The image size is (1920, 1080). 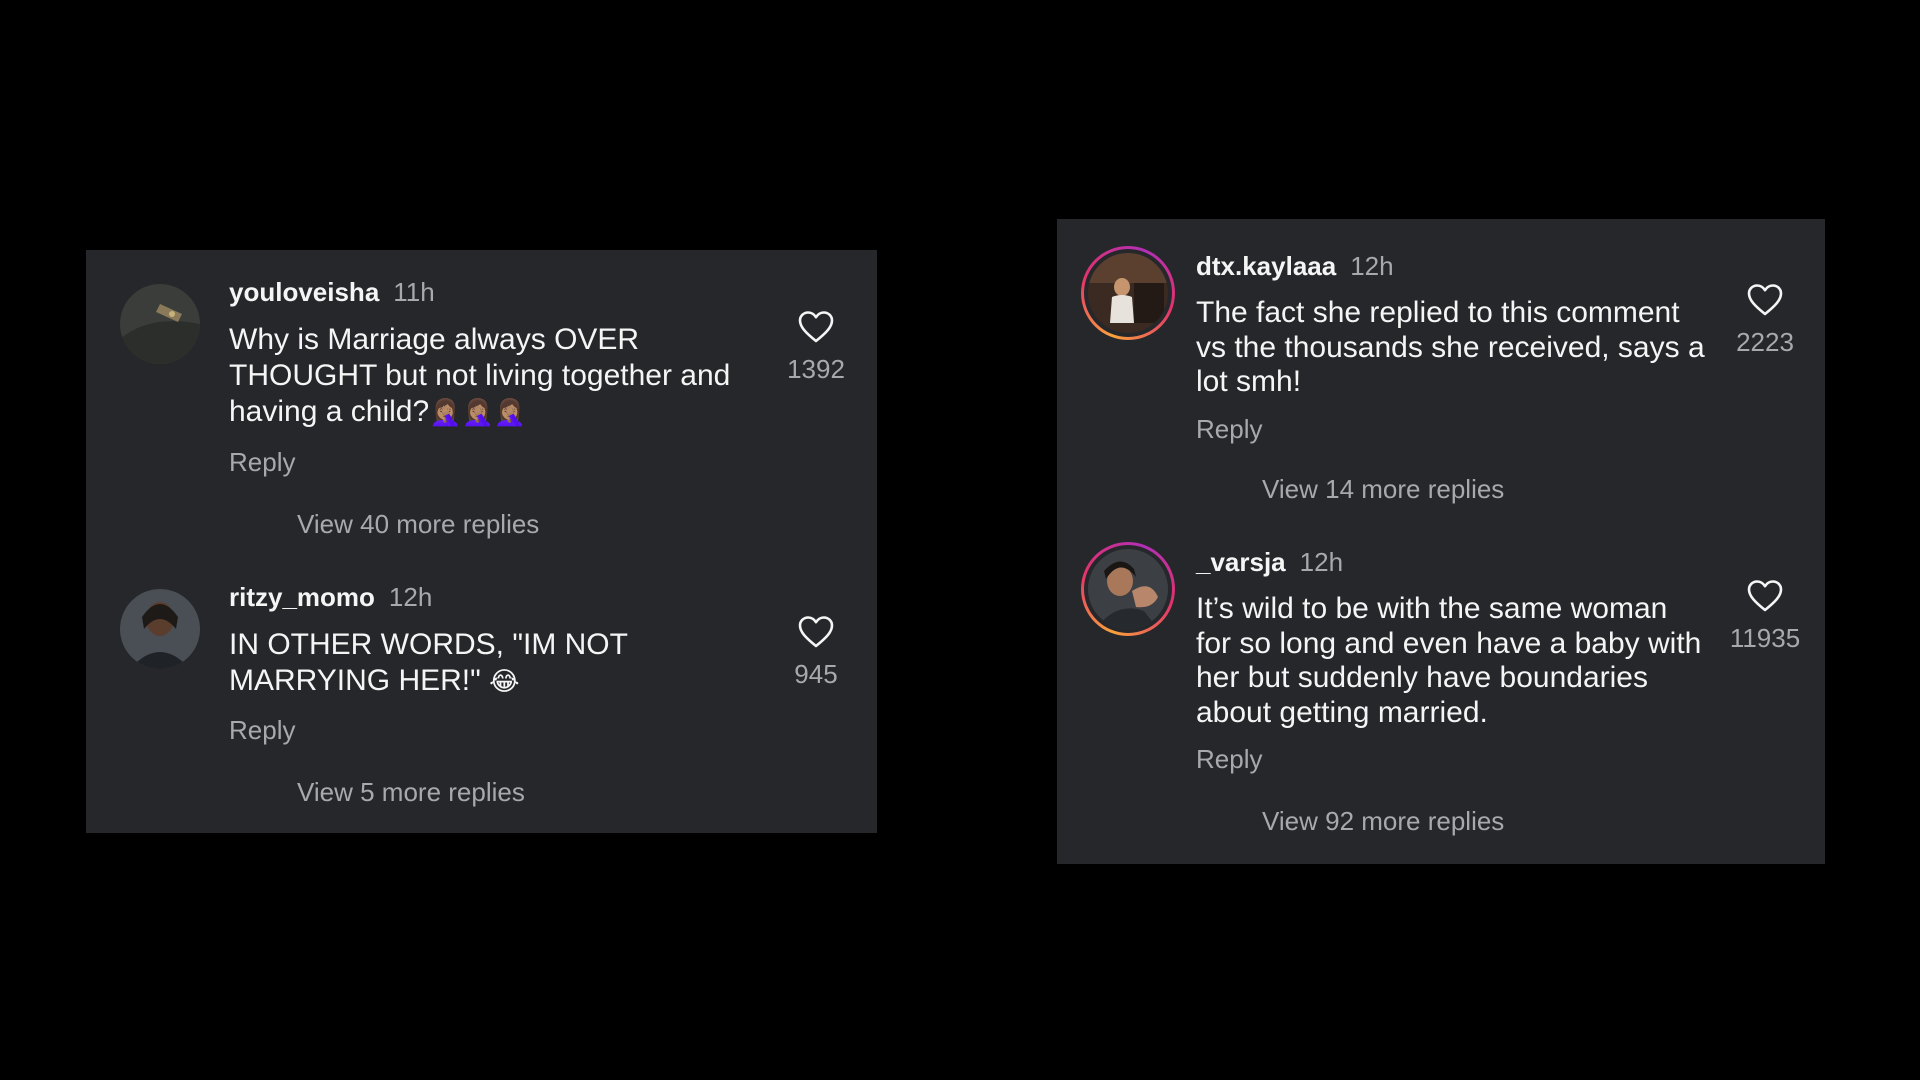 What do you see at coordinates (1266, 266) in the screenshot?
I see `username: dtx.kaylaaa` at bounding box center [1266, 266].